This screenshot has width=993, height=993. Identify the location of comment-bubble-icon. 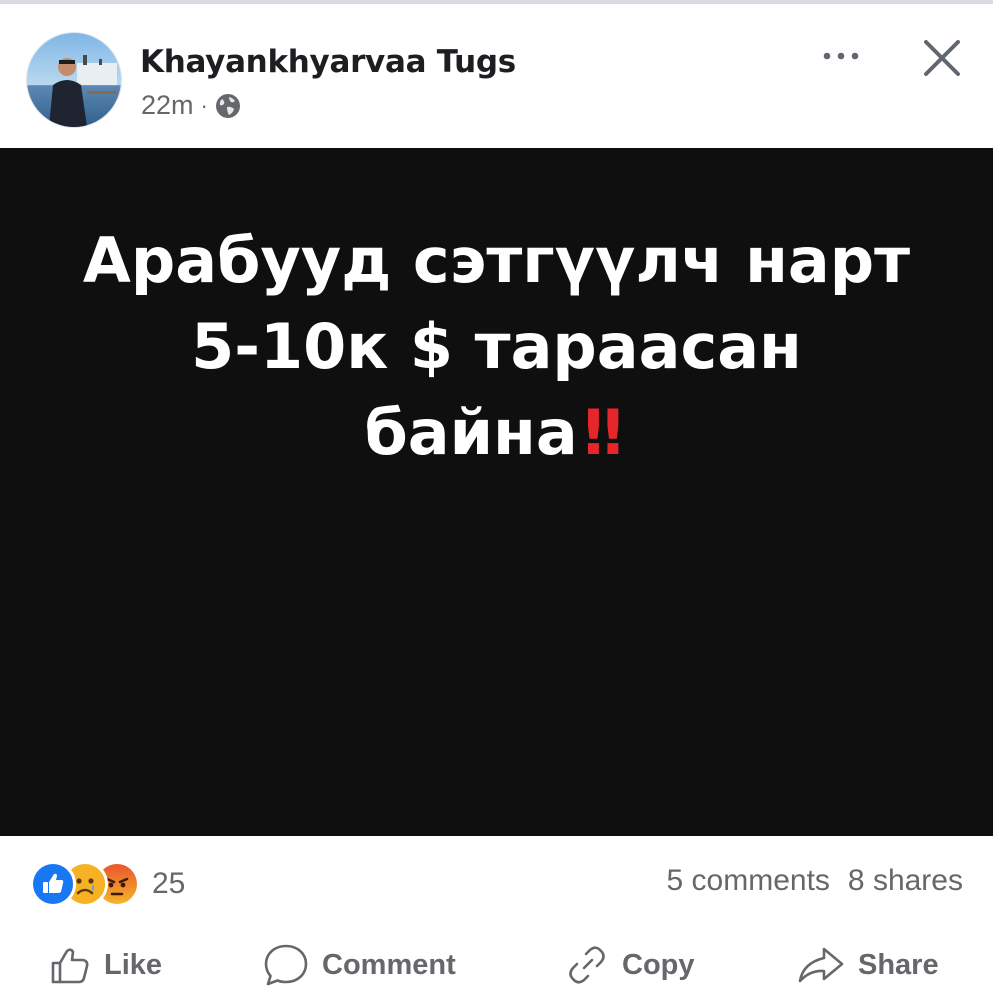
(286, 965).